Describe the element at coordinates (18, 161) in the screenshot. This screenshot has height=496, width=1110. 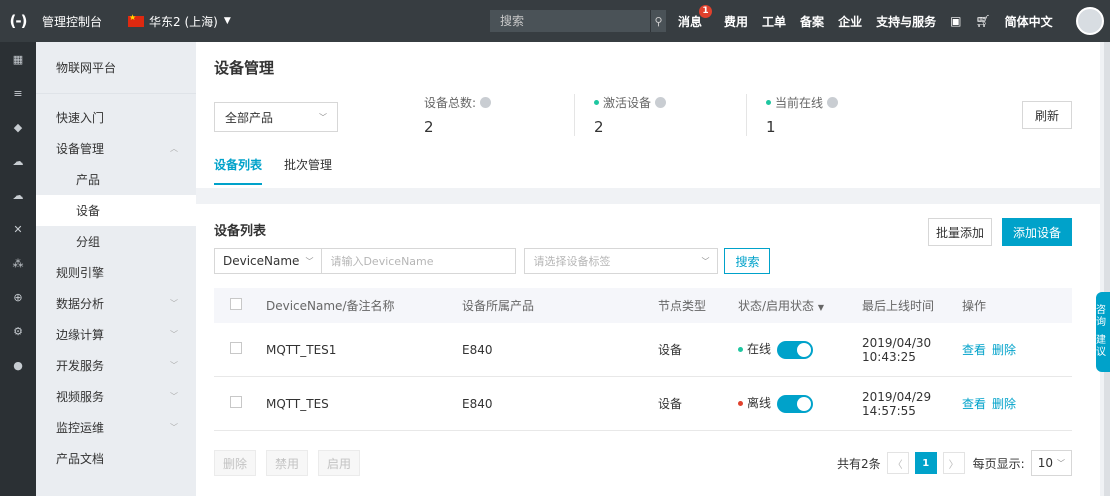
I see `cloud-icon: ☁` at that location.